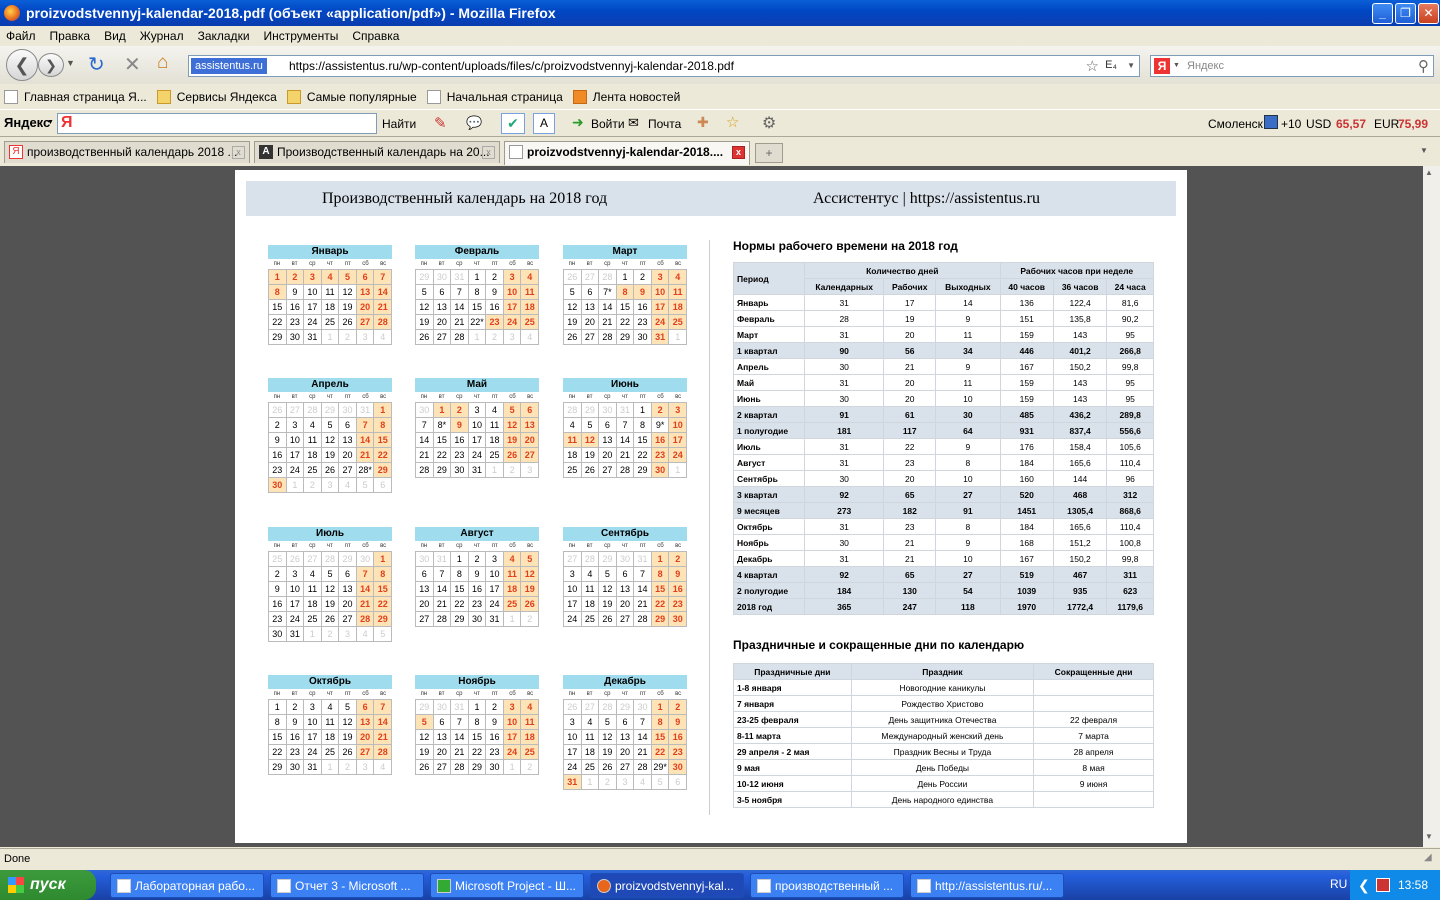 This screenshot has height=900, width=1440. What do you see at coordinates (375, 36) in the screenshot?
I see `menu-help: Справка` at bounding box center [375, 36].